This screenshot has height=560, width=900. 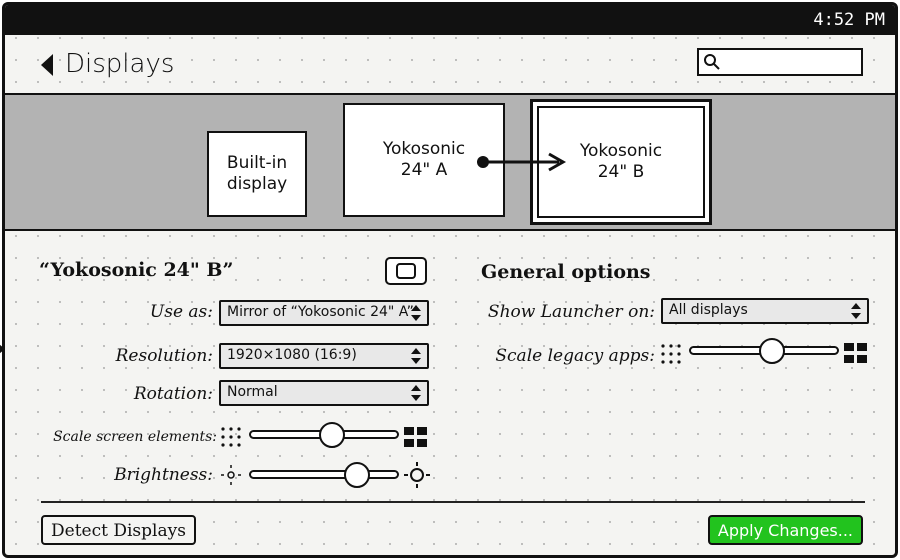 What do you see at coordinates (320, 312) in the screenshot?
I see `use-as-value: Mirror of “Yokosonic 24" A”` at bounding box center [320, 312].